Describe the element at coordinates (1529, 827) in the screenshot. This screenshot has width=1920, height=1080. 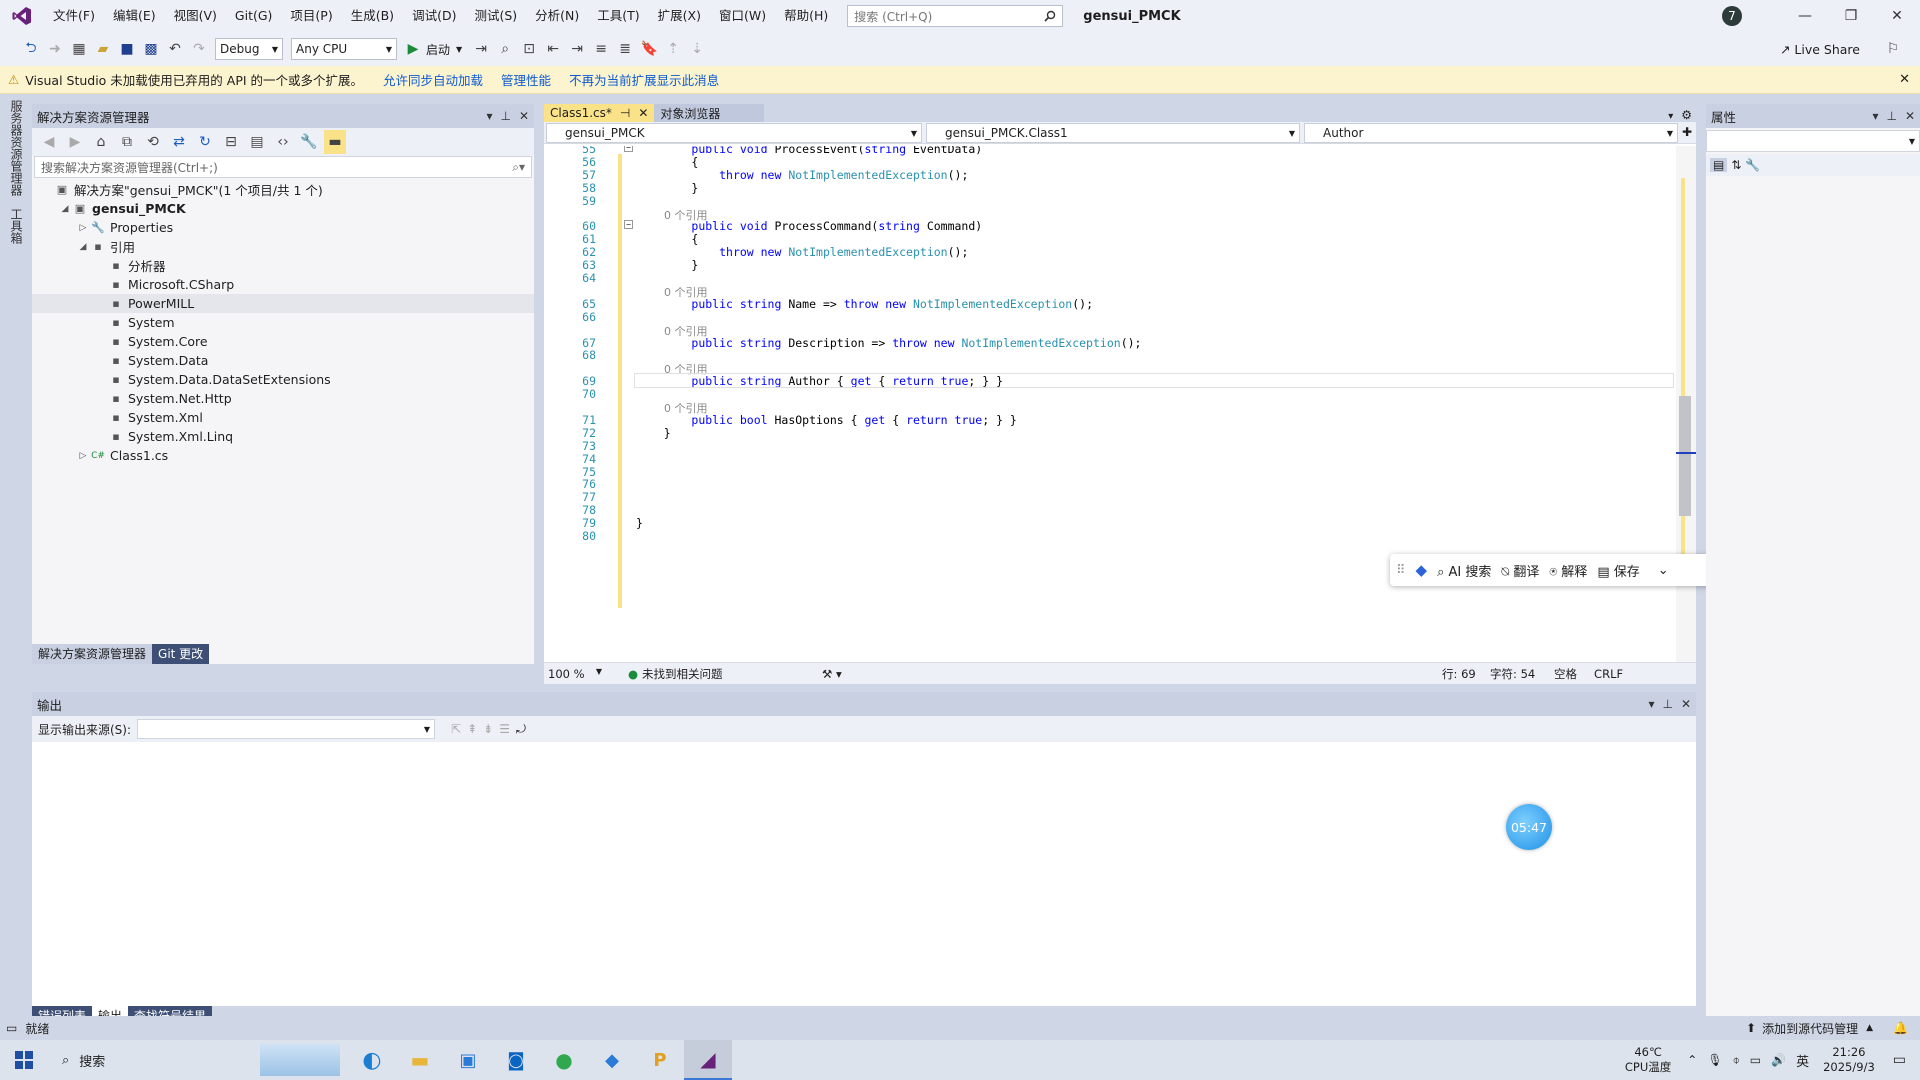
I see `floating-timer: 05:47` at that location.